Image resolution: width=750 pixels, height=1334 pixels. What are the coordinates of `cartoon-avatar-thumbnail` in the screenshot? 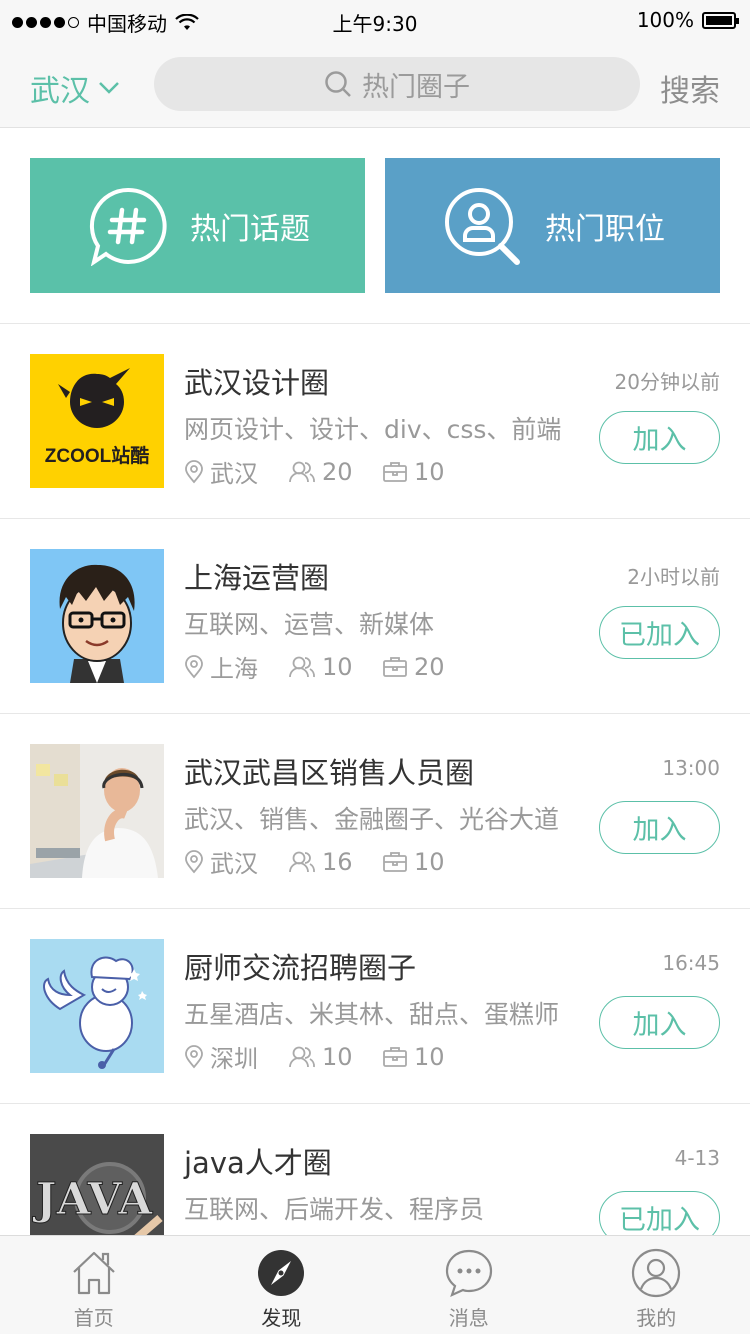 It's located at (97, 616).